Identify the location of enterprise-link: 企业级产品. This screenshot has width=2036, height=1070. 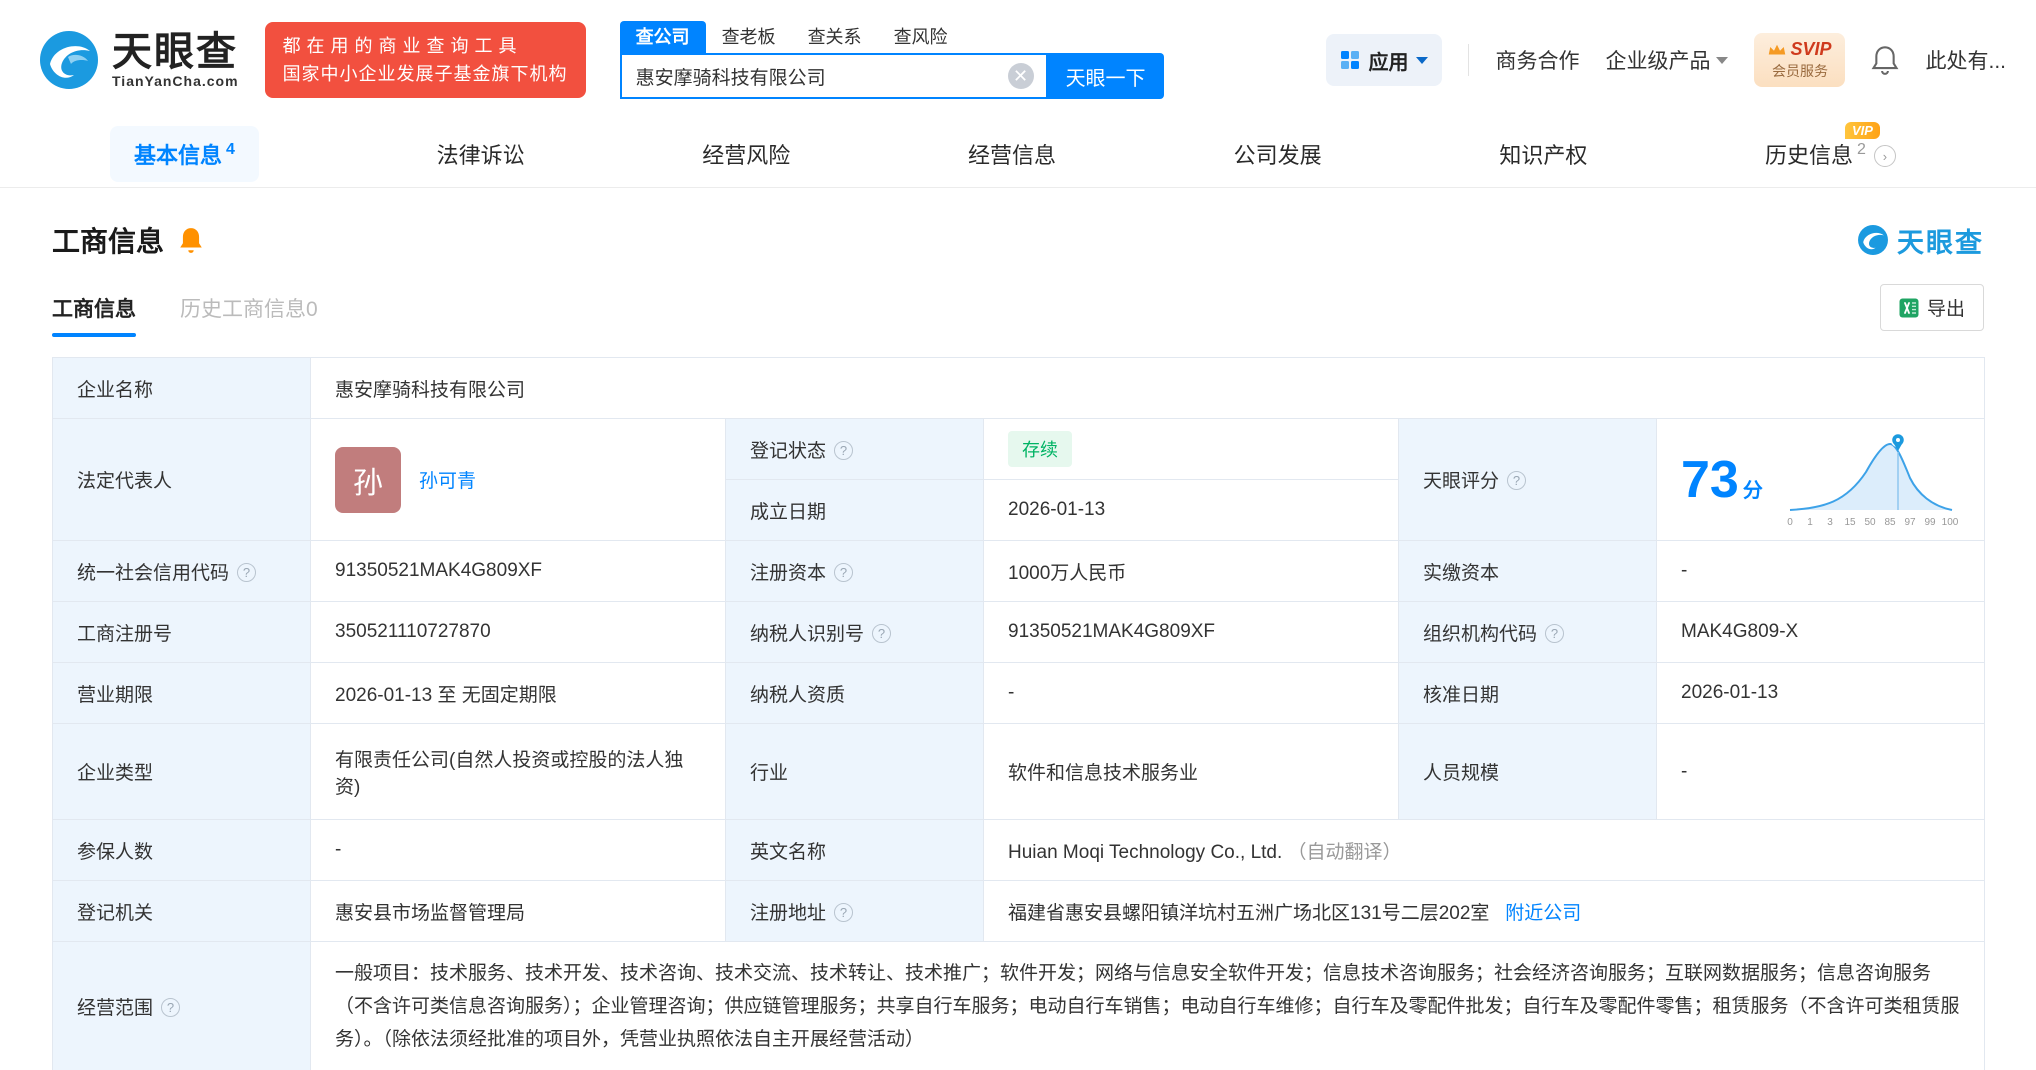
(1667, 60).